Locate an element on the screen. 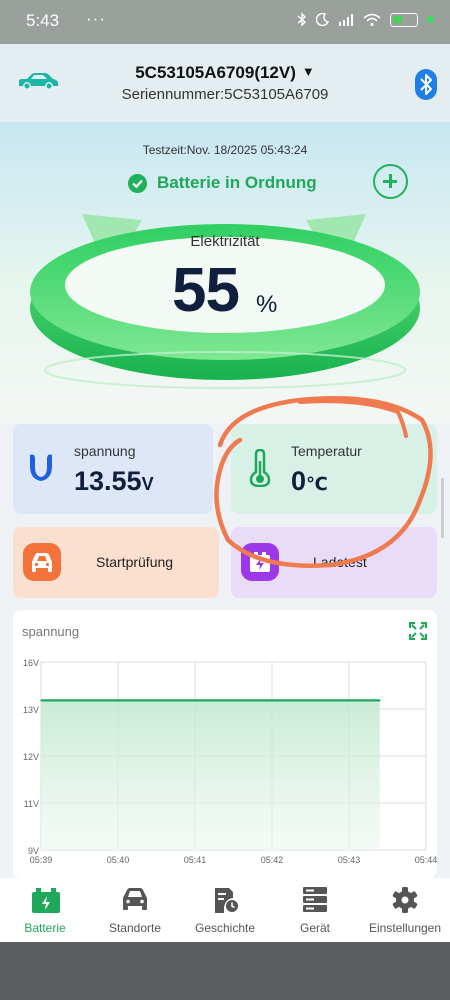 The image size is (450, 1000). nav-item-standorte: Standorte is located at coordinates (135, 910).